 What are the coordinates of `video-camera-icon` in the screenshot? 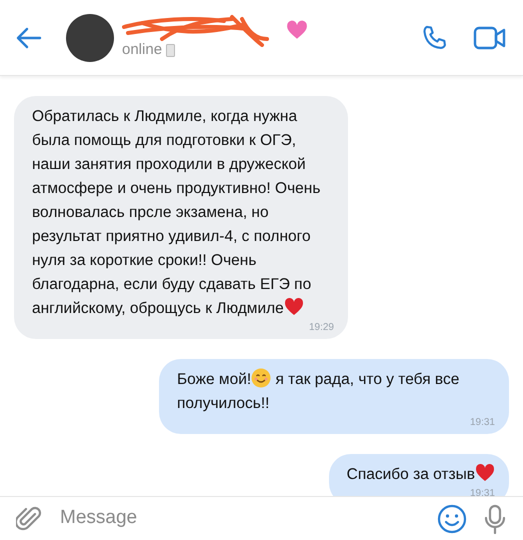 It's located at (490, 37).